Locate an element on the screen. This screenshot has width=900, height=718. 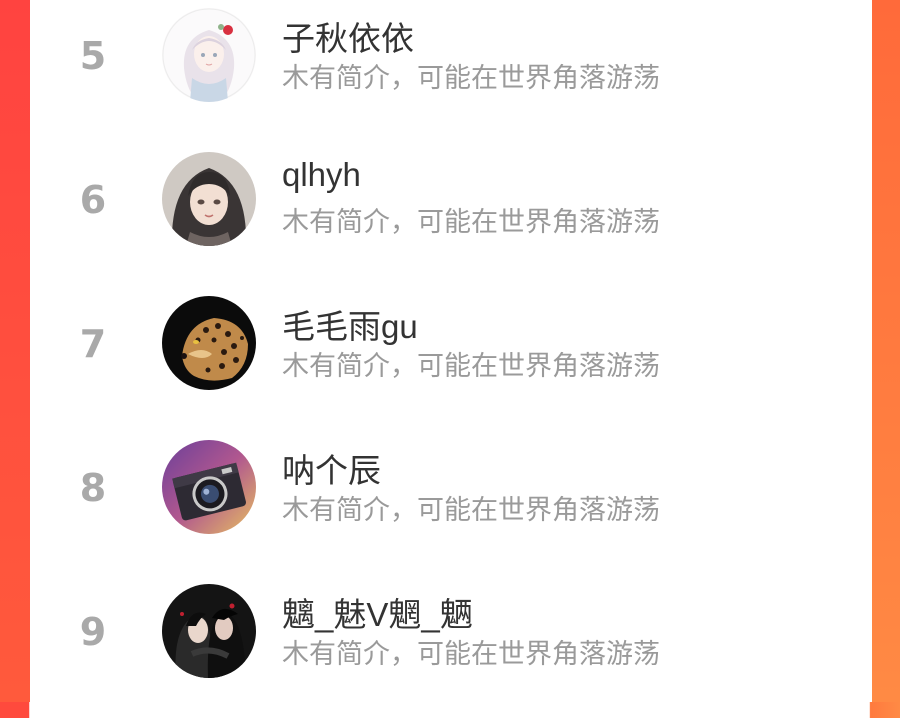
avatar-anime-girl-icon is located at coordinates (209, 55).